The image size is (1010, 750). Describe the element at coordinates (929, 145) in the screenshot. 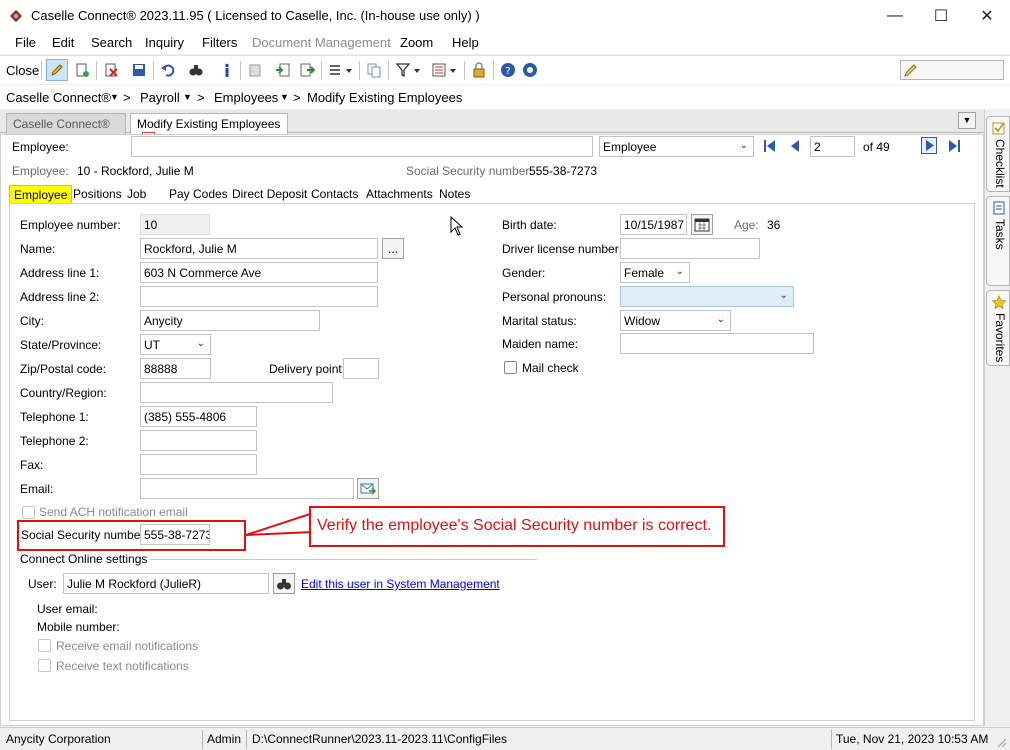

I see `next-record-icon` at that location.